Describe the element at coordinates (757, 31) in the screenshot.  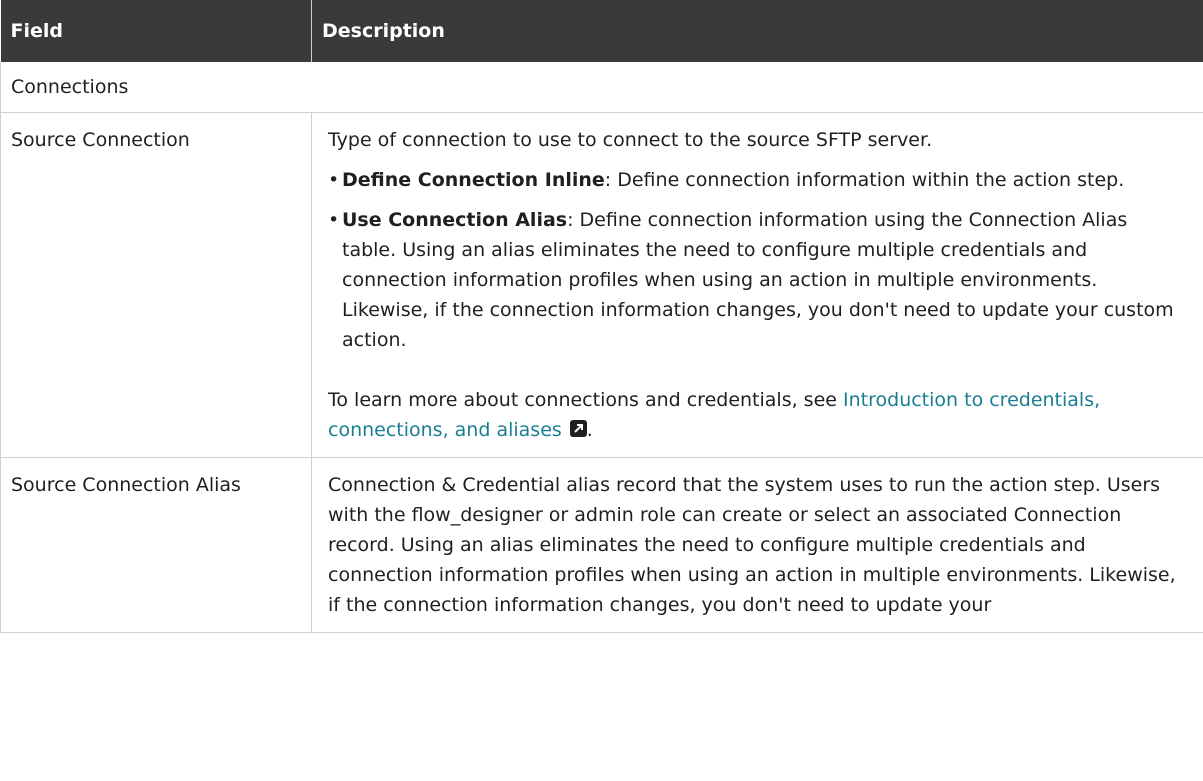
I see `column-header-description: Description` at that location.